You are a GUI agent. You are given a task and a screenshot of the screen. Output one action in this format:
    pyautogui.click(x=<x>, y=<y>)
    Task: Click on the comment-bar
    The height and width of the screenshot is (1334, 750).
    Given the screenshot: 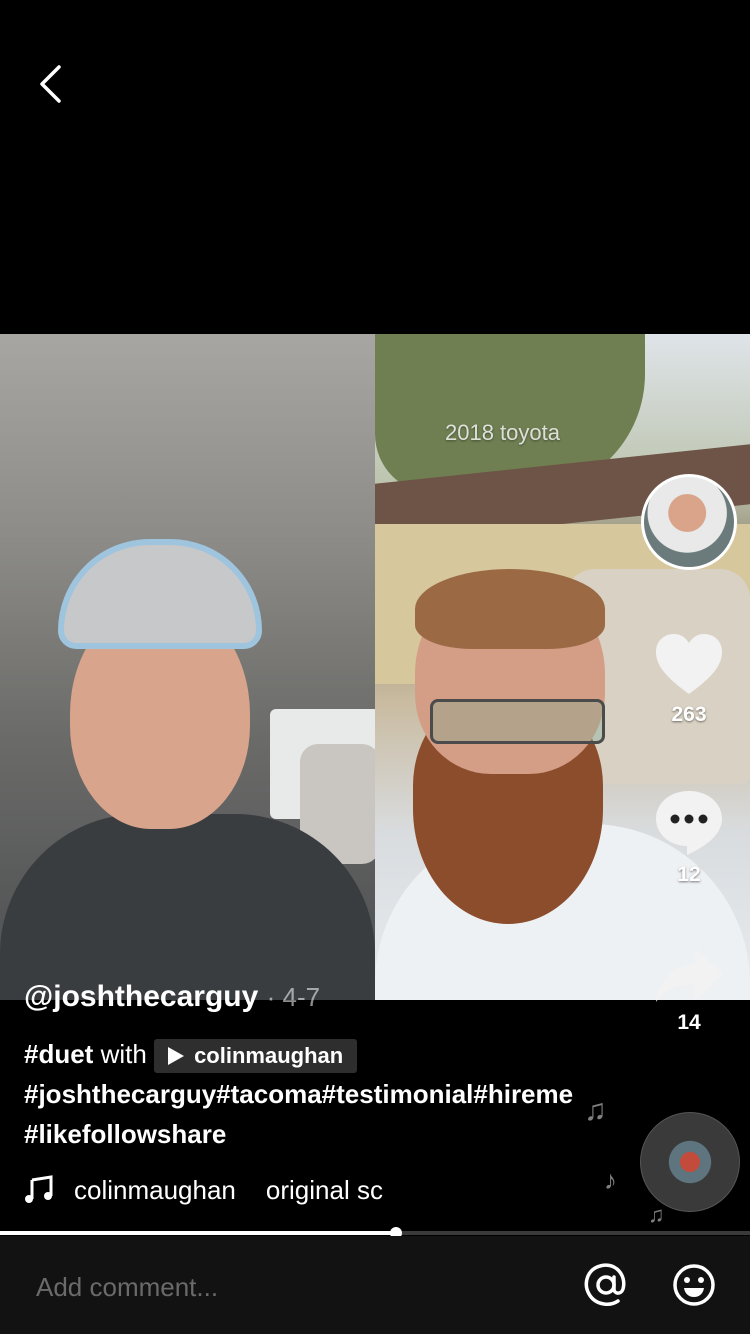 What is the action you would take?
    pyautogui.click(x=375, y=1285)
    